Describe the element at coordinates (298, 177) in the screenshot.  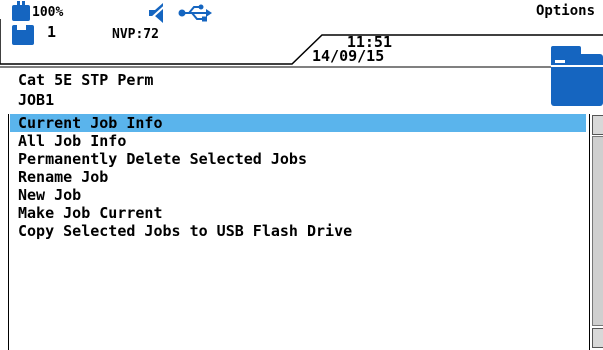
I see `menu-item: Rename Job` at that location.